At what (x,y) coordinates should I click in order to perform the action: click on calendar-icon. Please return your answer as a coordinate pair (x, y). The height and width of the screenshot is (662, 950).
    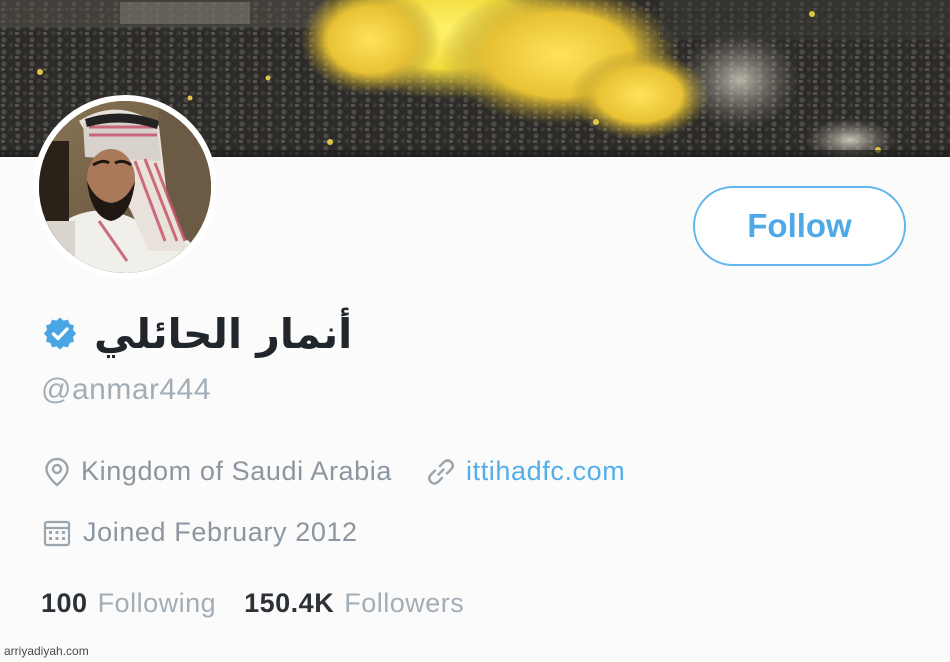
    Looking at the image, I should click on (57, 533).